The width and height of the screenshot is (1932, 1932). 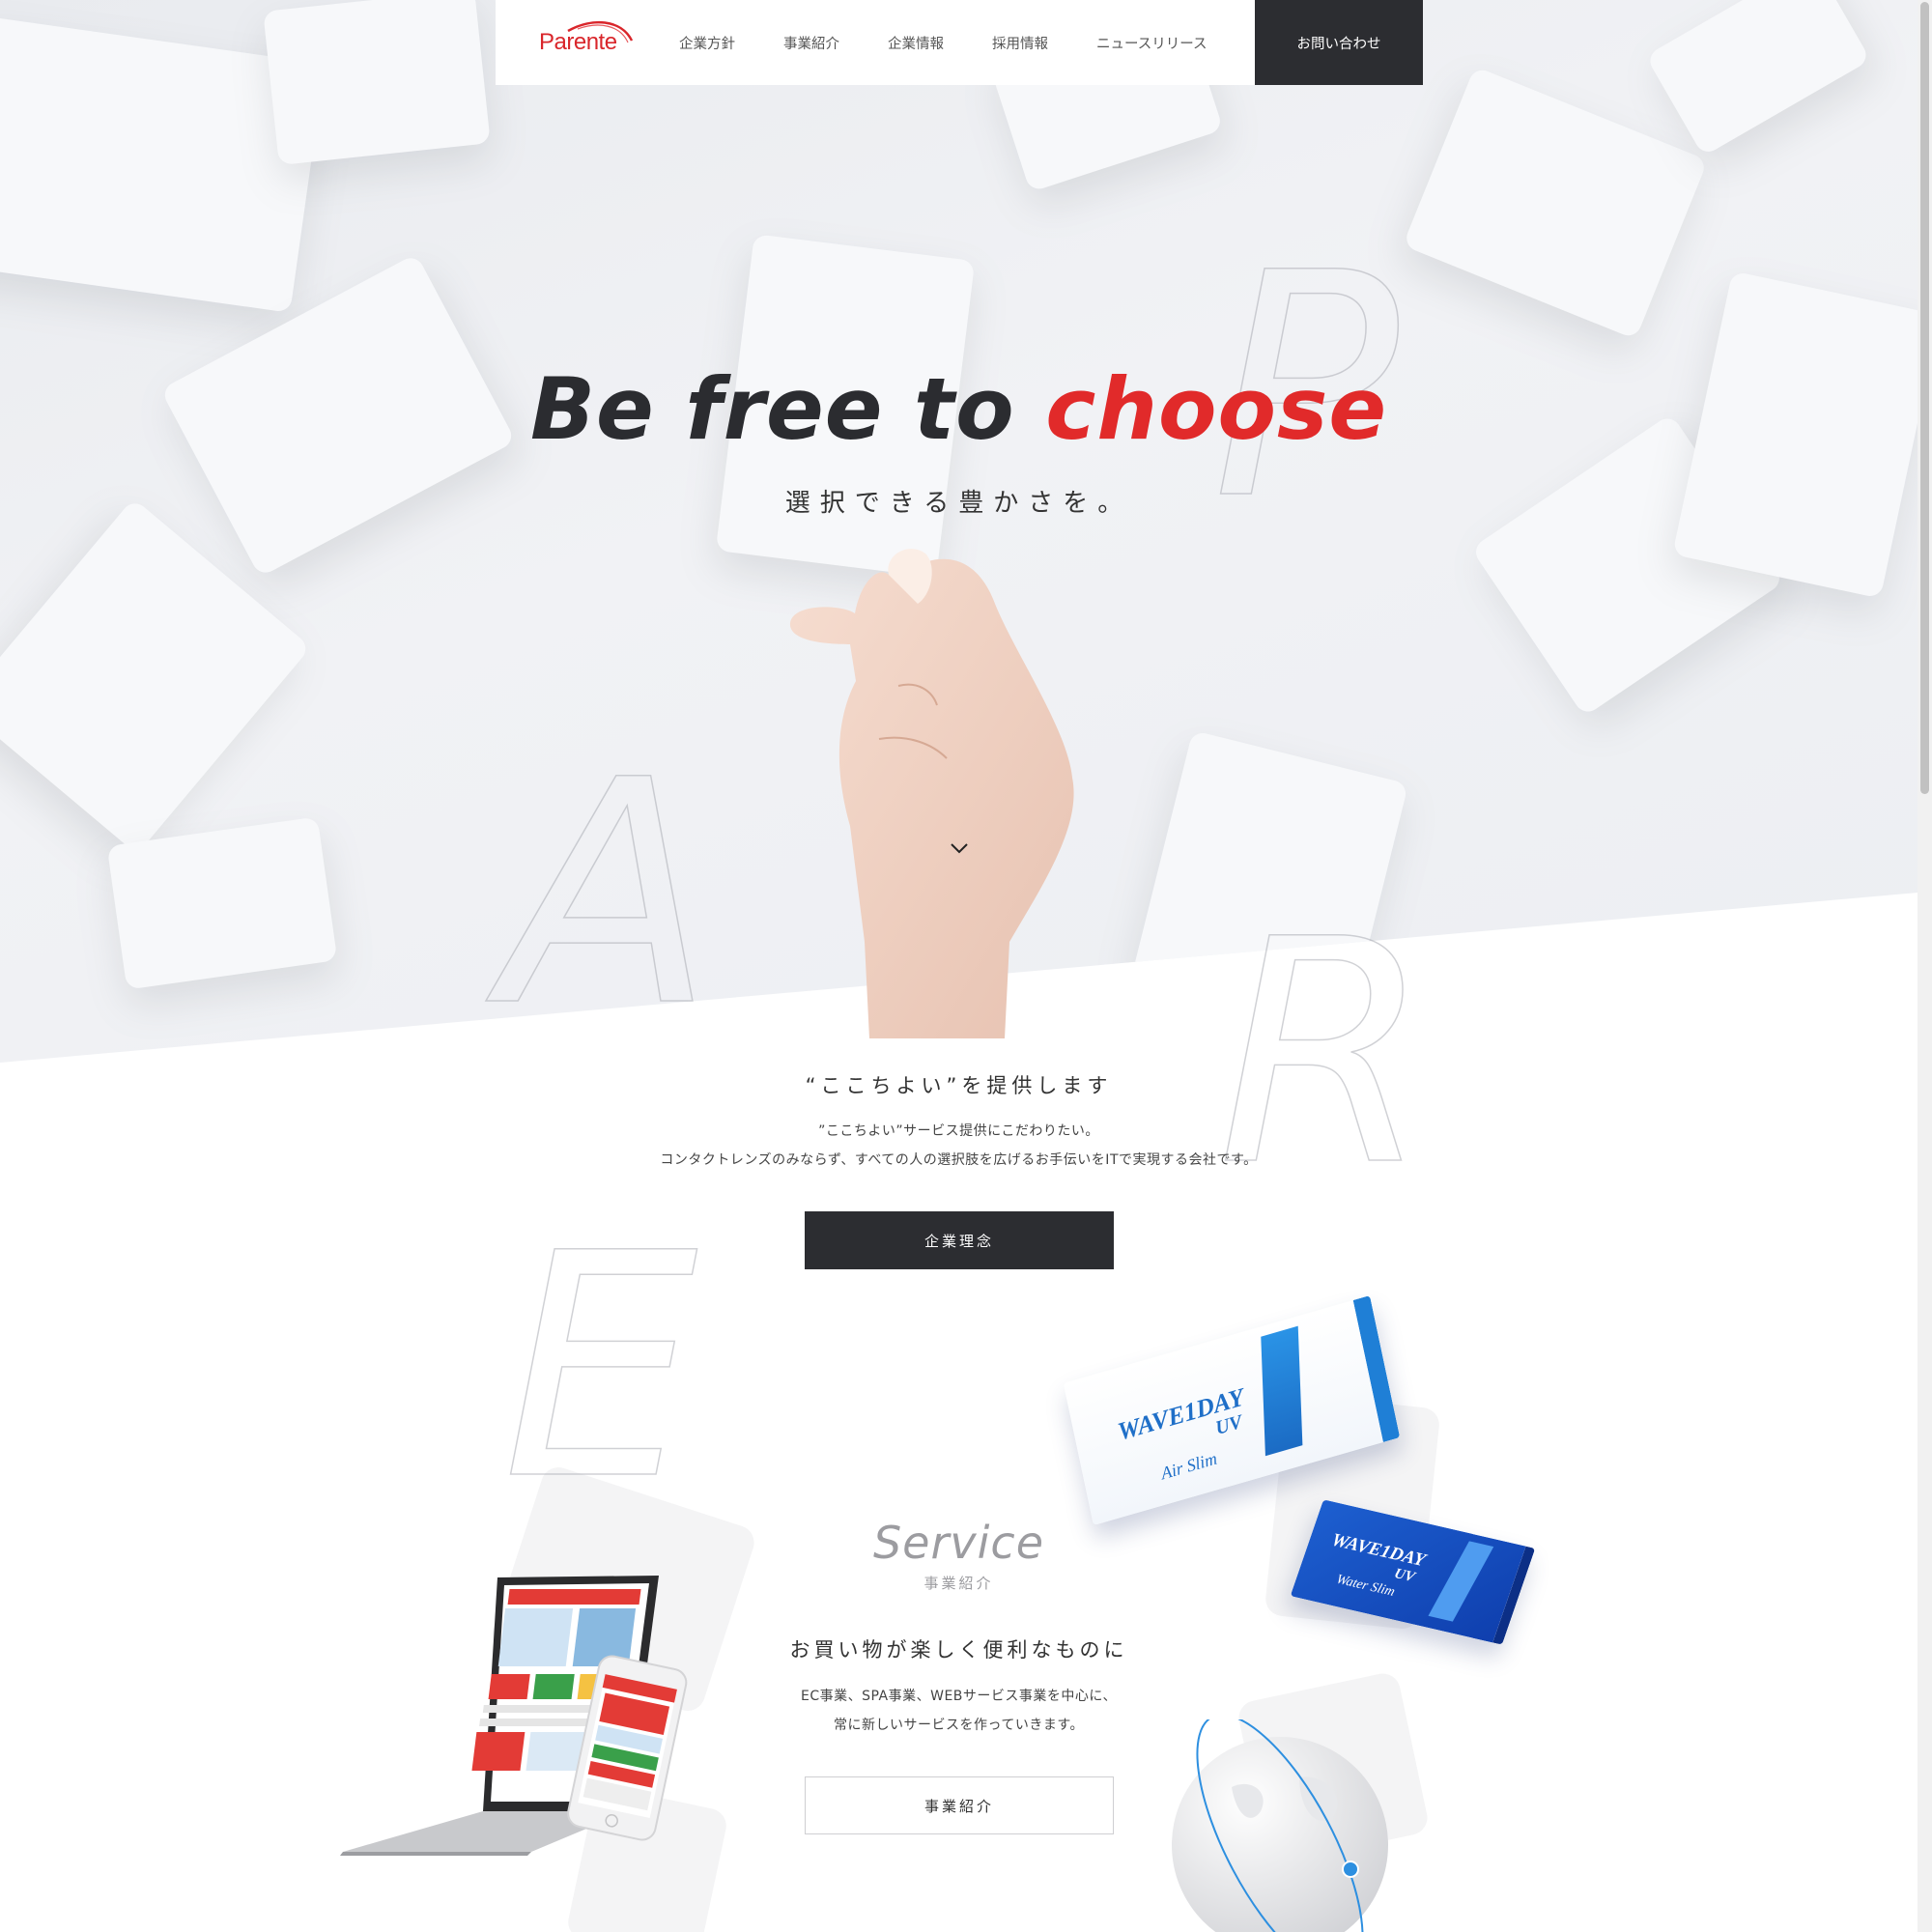 I want to click on scrollbar-track, so click(x=1925, y=966).